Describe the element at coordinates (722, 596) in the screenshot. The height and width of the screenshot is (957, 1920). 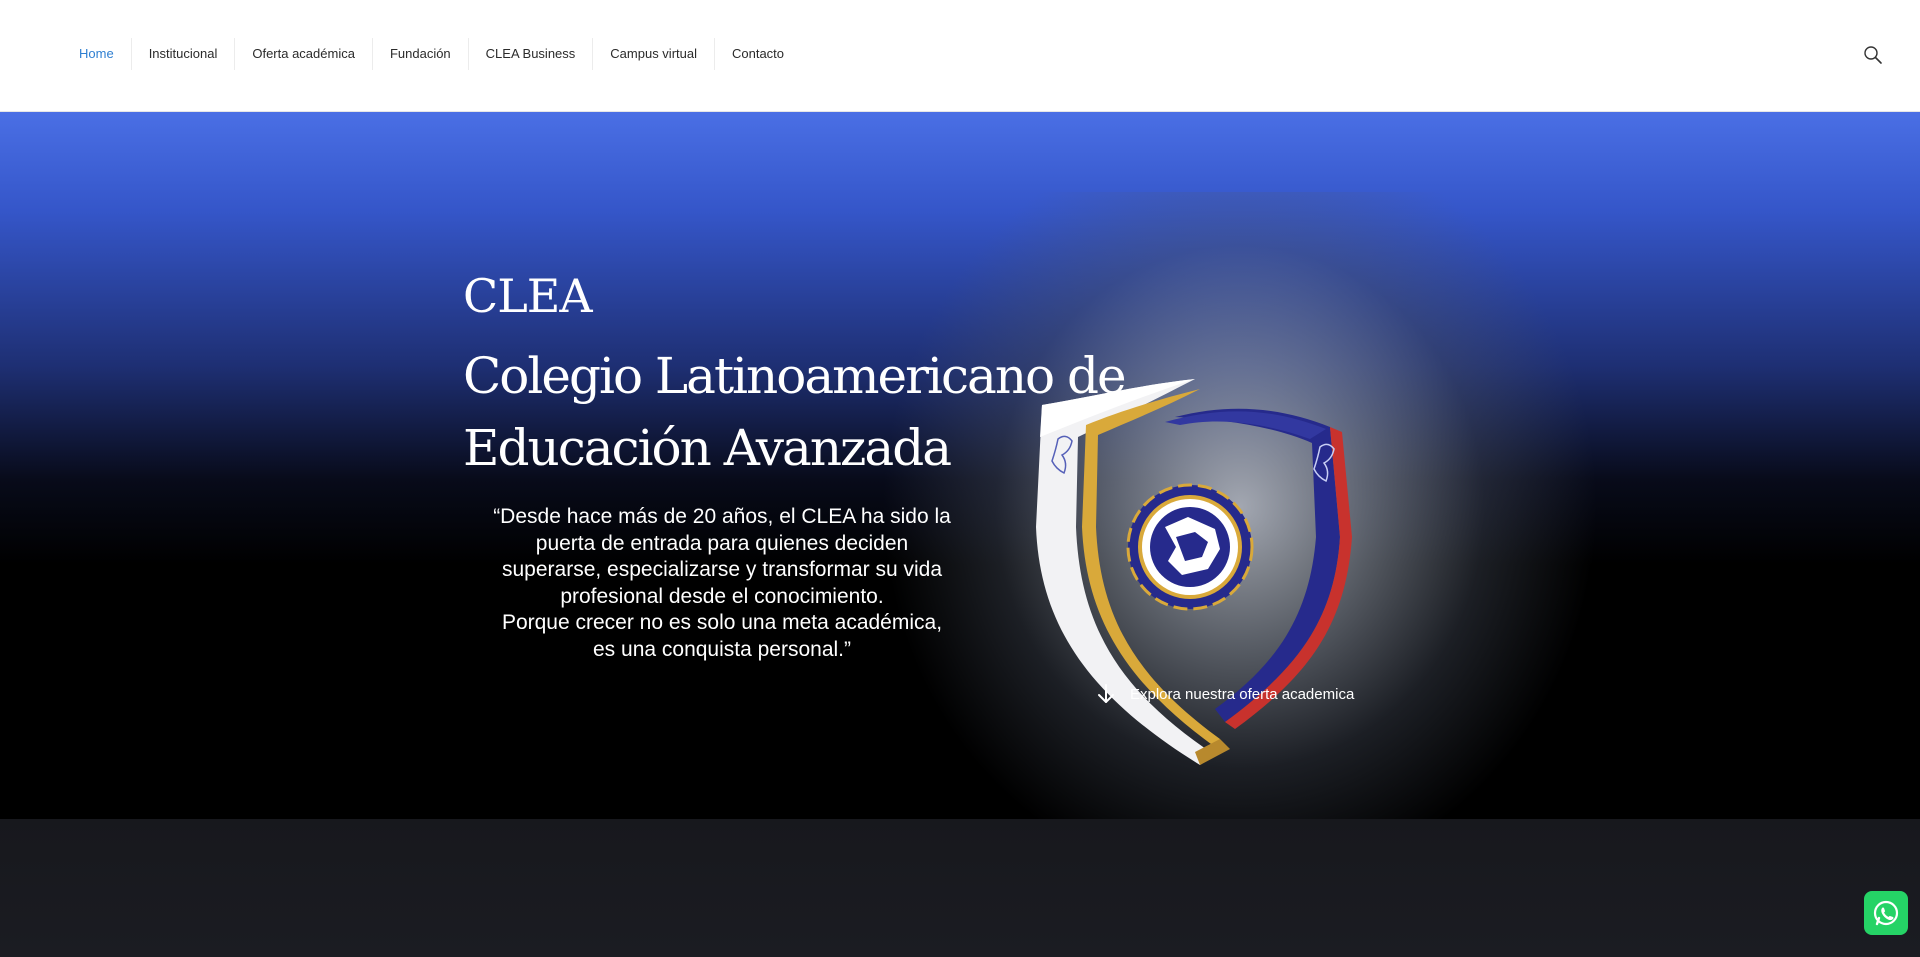
I see `quote-line: profesional desde el conocimiento.` at that location.